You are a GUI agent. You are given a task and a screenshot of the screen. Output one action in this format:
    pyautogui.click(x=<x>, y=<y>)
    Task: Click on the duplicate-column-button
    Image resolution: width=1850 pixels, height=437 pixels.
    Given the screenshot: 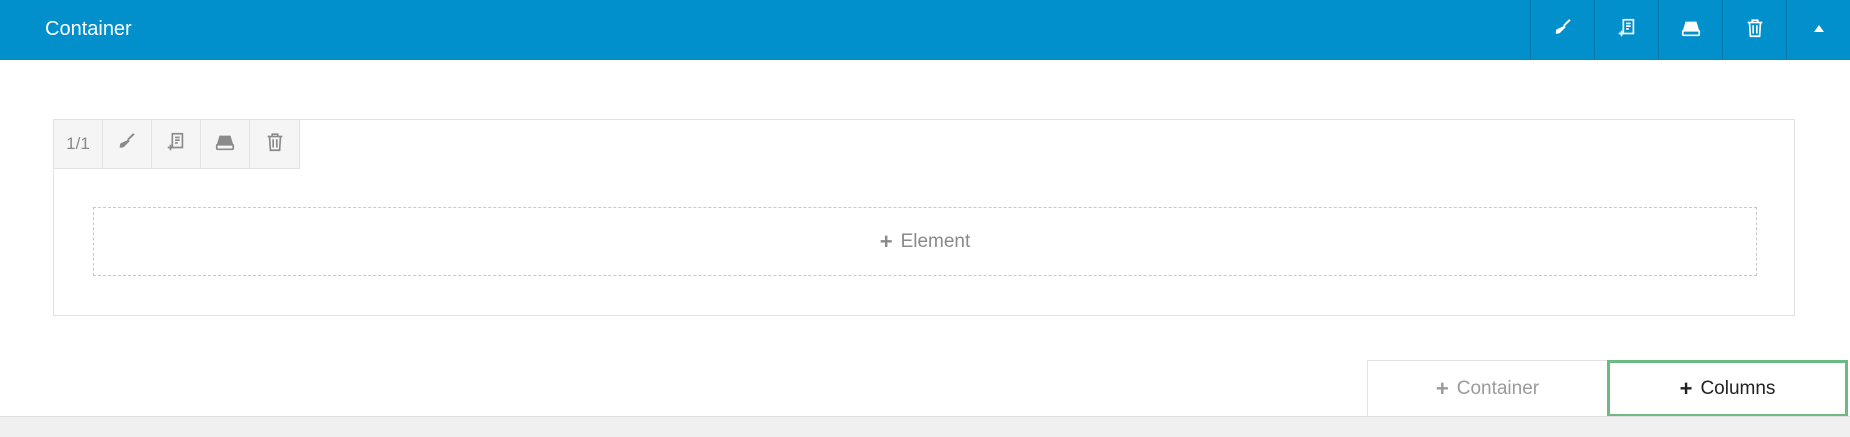 What is the action you would take?
    pyautogui.click(x=176, y=144)
    